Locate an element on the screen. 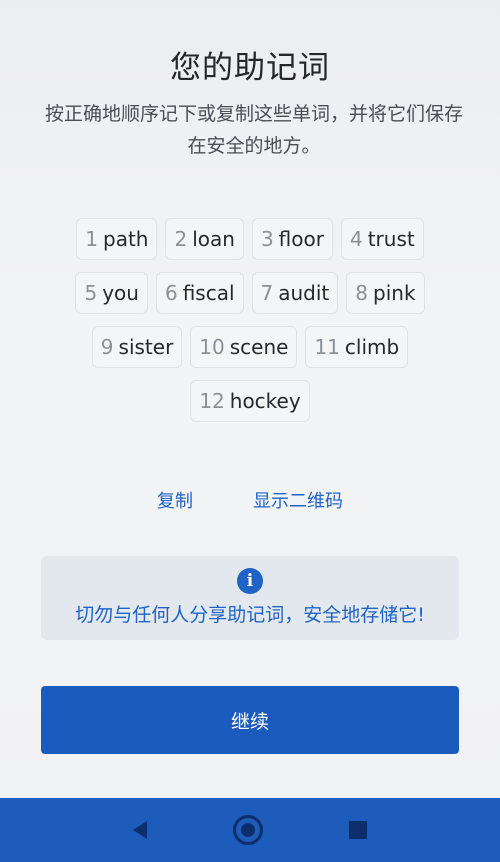 The image size is (500, 862). system-navigation-bar is located at coordinates (250, 830).